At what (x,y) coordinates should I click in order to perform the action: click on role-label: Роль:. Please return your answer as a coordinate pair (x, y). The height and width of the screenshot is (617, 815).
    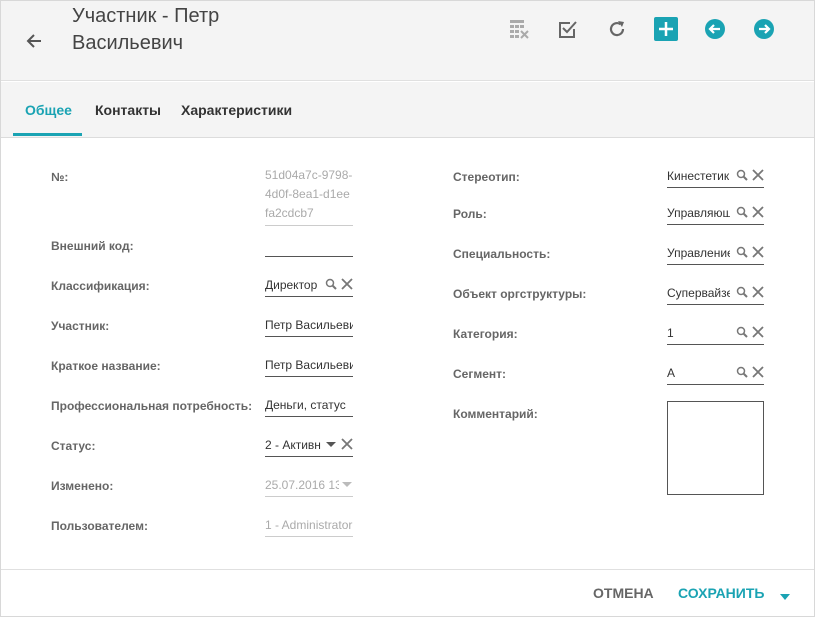
    Looking at the image, I should click on (470, 214).